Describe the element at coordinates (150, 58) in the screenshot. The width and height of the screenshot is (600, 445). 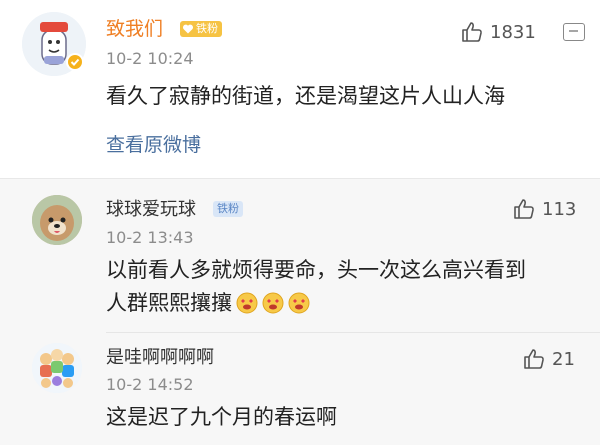
I see `comment-time: 10-2 10:24` at that location.